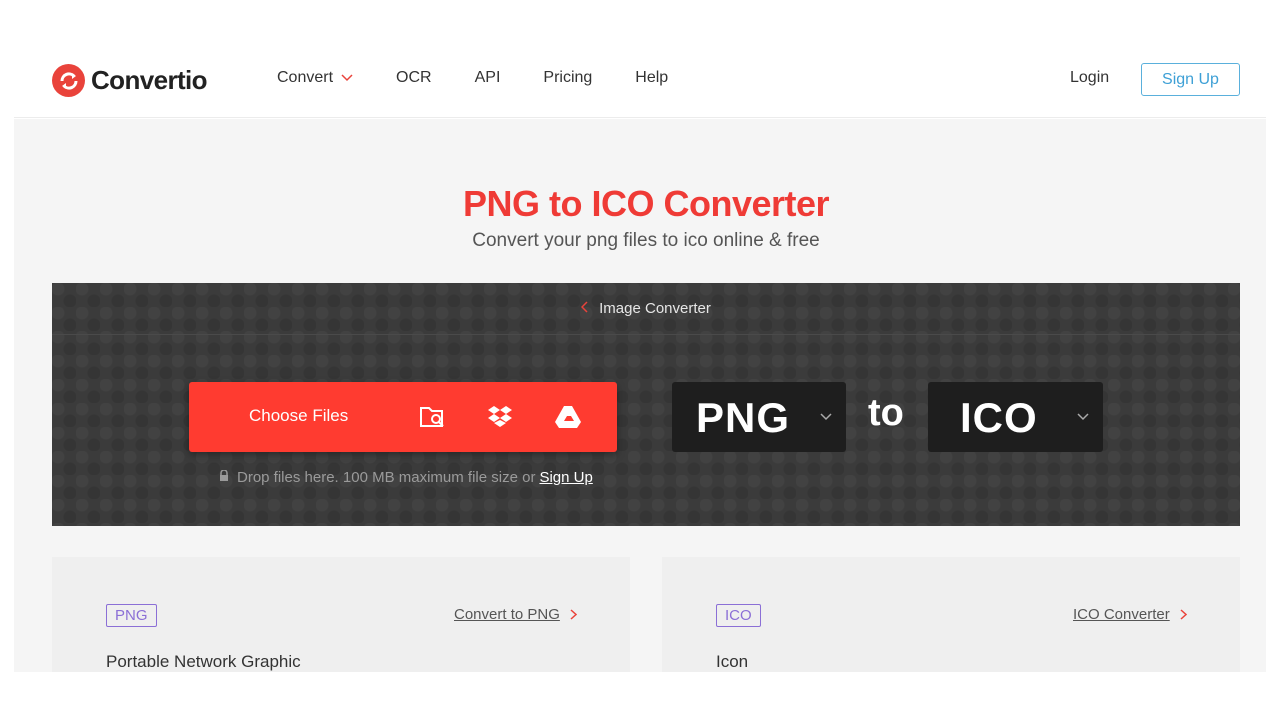  What do you see at coordinates (567, 78) in the screenshot?
I see `nav-pricing: Pricing` at bounding box center [567, 78].